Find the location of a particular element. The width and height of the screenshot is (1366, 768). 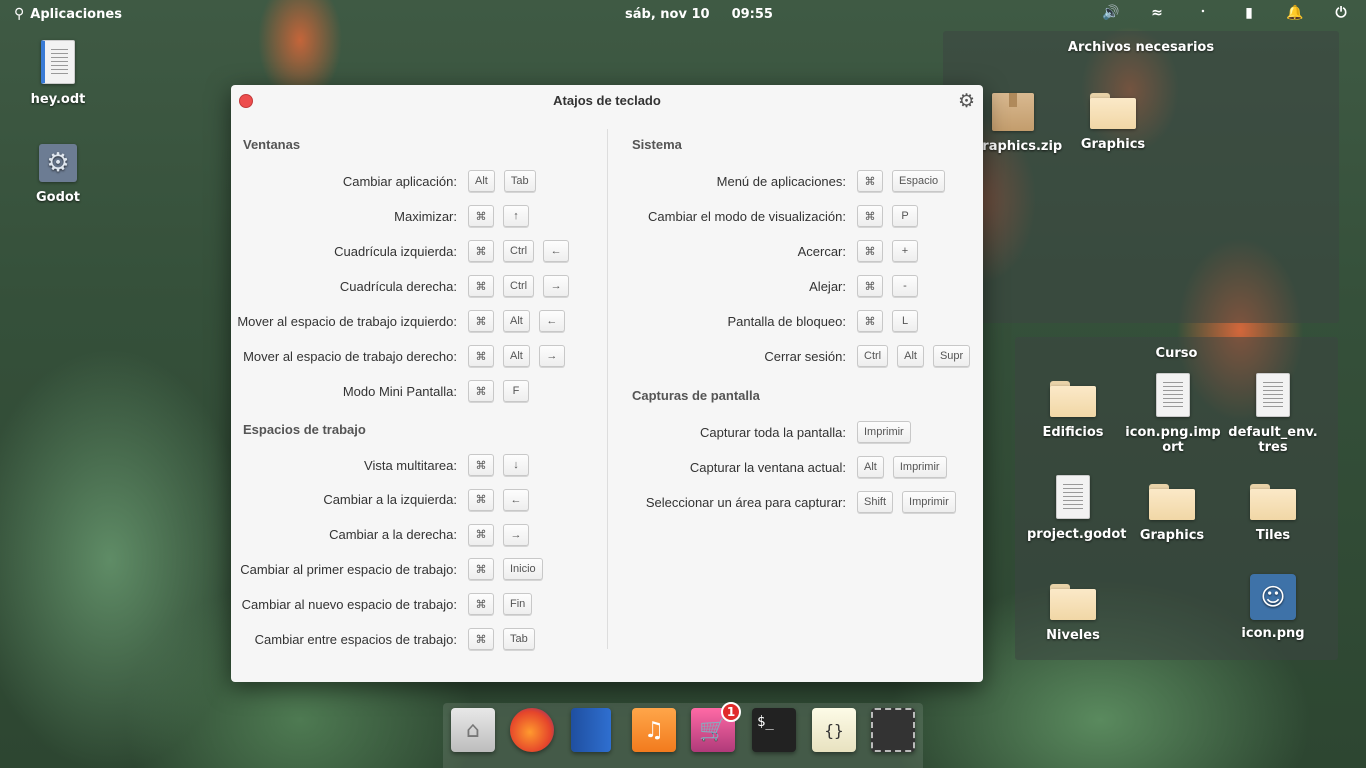

shortcut-label: Cambiar el modo de visualización: is located at coordinates (747, 216).